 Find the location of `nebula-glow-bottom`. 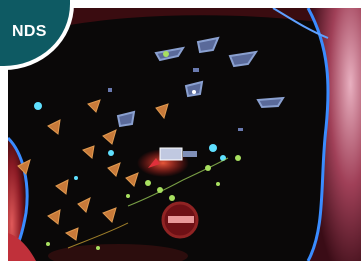

nebula-glow-bottom is located at coordinates (118, 252).